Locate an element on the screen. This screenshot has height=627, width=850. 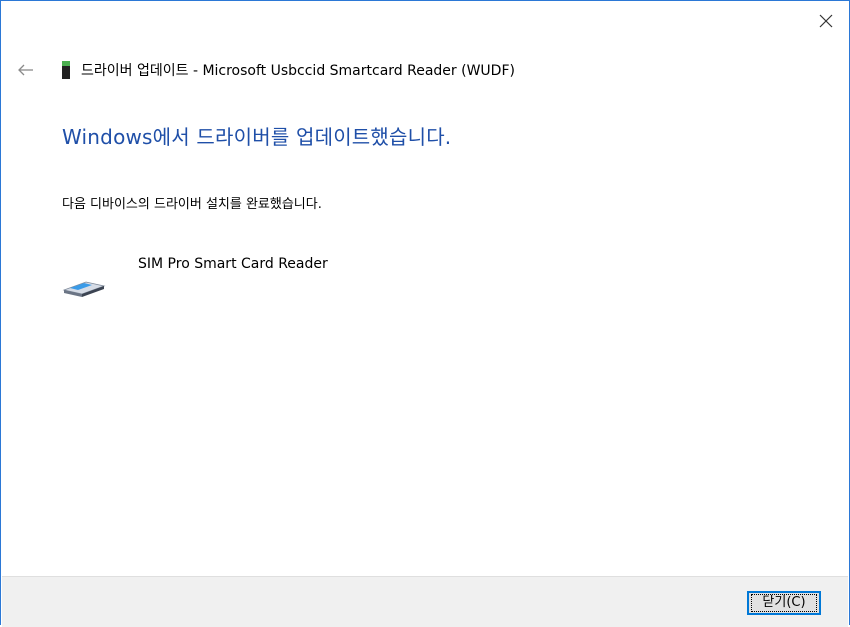
close-button: 닫기(C) is located at coordinates (784, 603).